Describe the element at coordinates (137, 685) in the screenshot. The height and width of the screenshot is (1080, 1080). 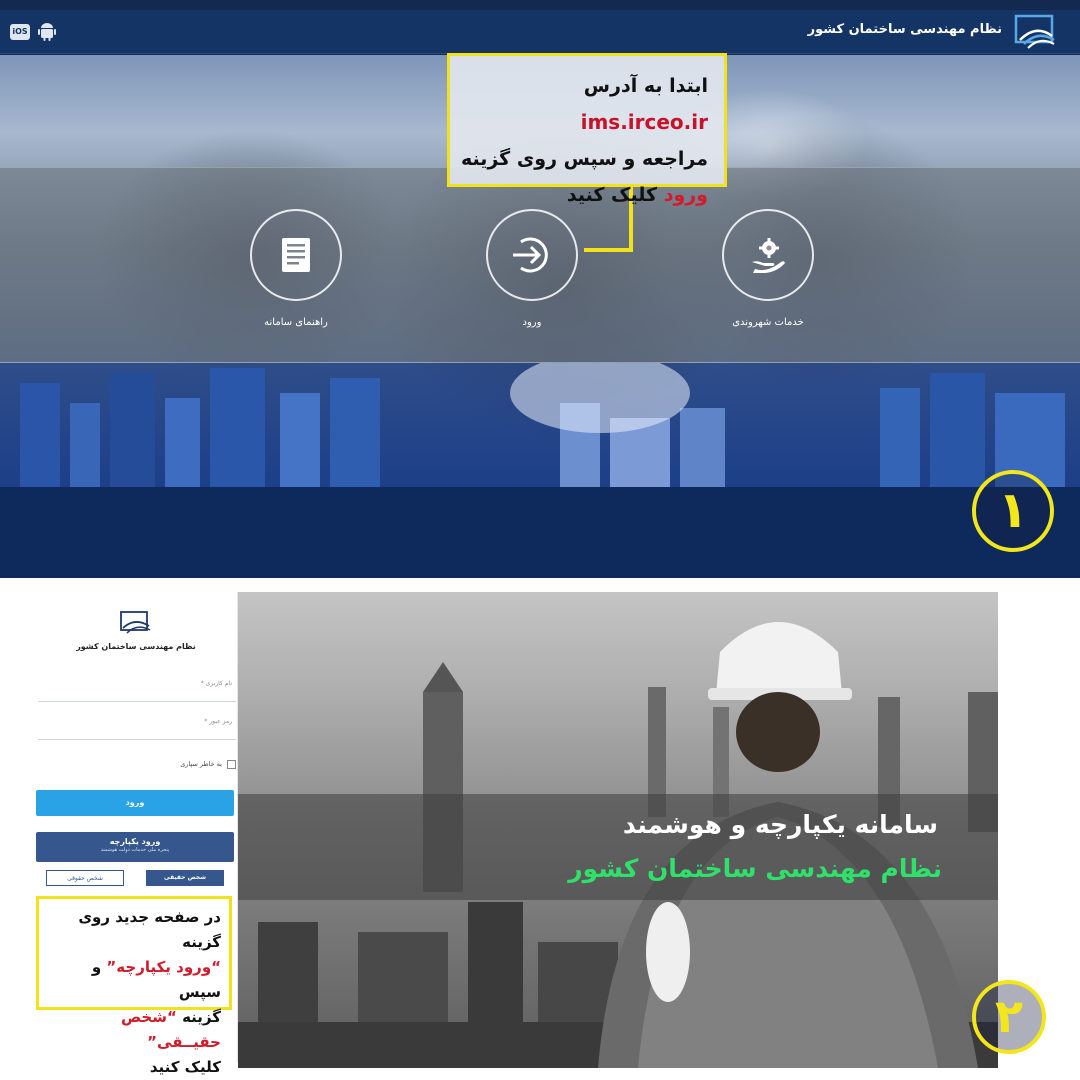
I see `username-field: نام کاربری *` at that location.